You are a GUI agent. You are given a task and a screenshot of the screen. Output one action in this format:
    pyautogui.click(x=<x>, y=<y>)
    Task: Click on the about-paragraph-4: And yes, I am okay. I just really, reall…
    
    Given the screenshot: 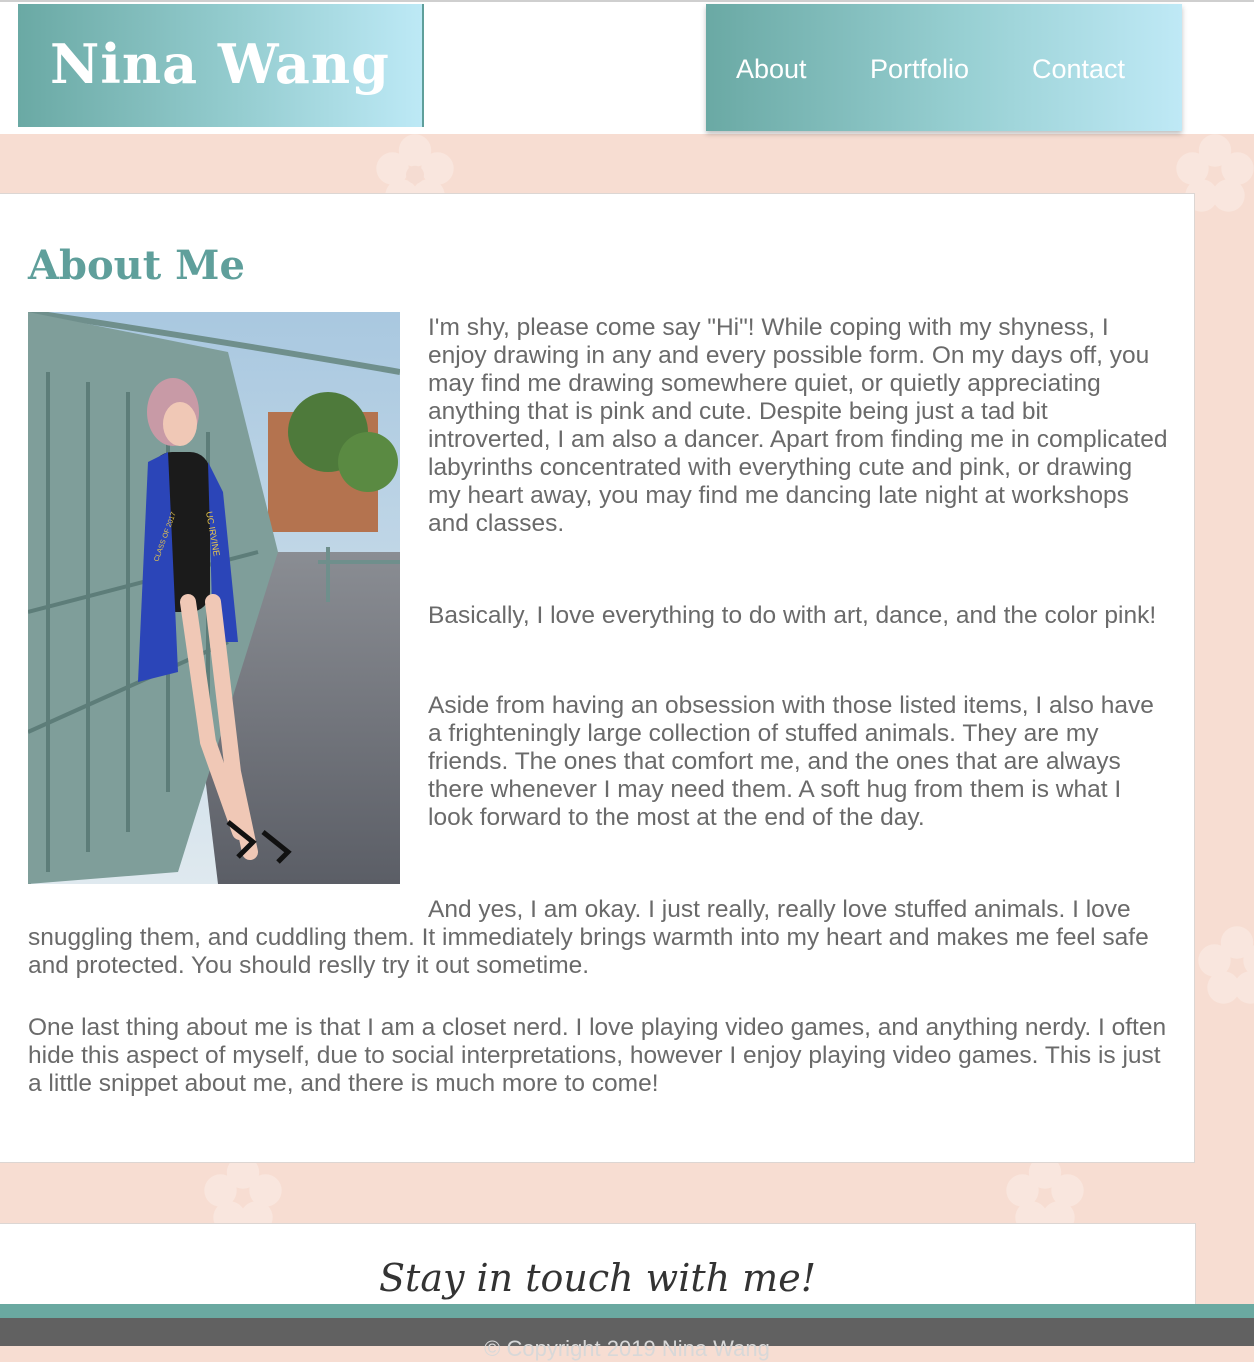 What is the action you would take?
    pyautogui.click(x=588, y=937)
    